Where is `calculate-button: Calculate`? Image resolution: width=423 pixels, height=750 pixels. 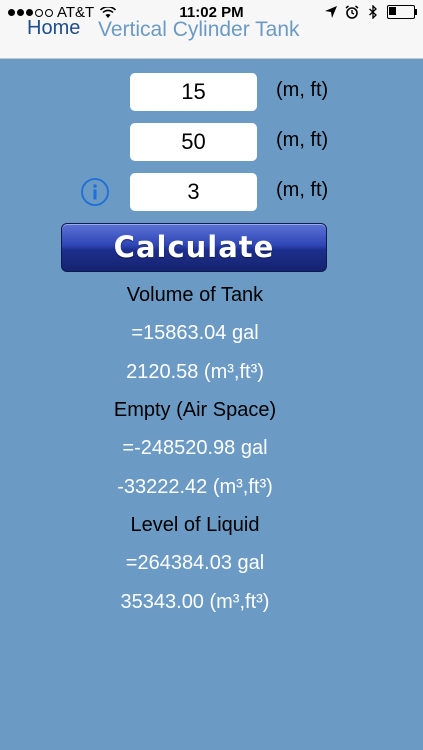
calculate-button: Calculate is located at coordinates (194, 247).